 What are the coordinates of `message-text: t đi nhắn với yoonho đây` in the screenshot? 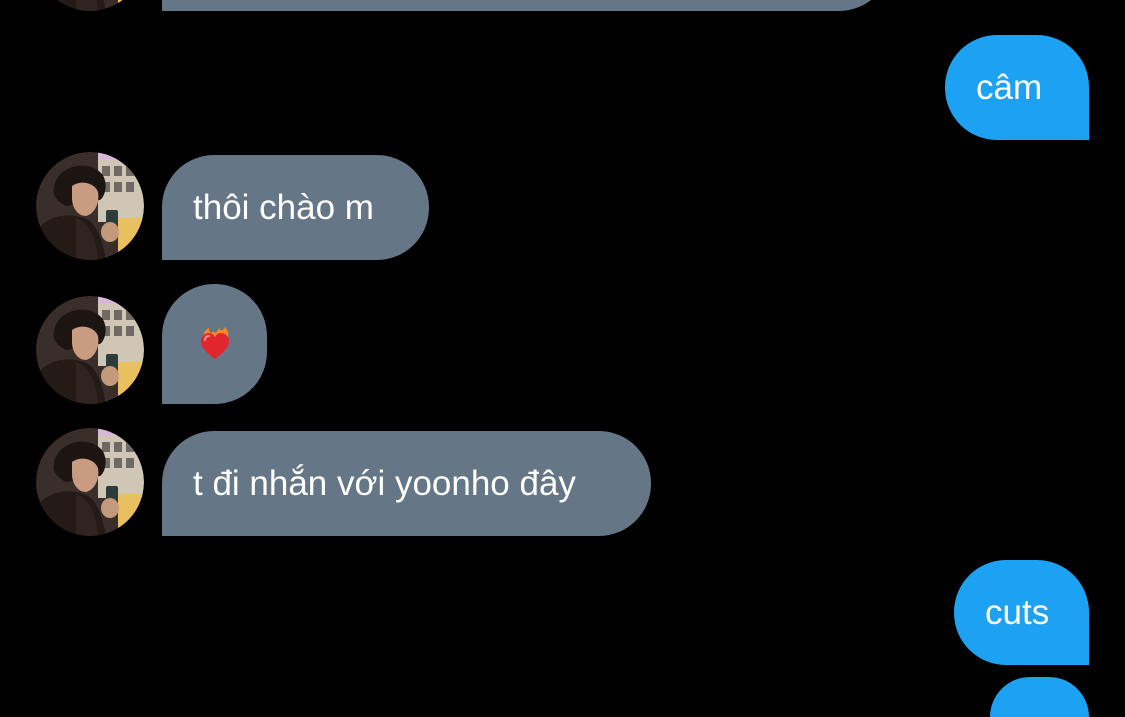 It's located at (384, 483).